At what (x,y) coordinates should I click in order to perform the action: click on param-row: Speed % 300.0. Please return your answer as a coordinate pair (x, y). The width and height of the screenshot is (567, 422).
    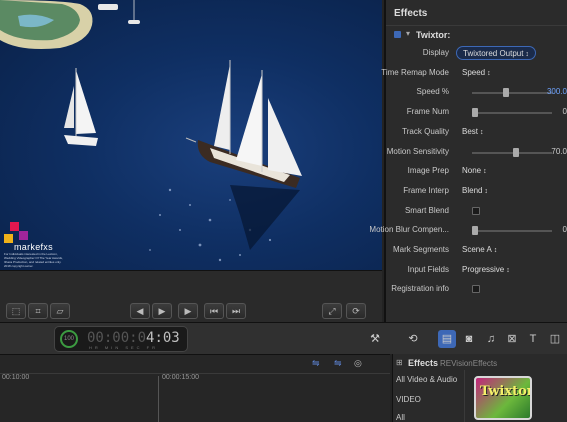
    Looking at the image, I should click on (476, 93).